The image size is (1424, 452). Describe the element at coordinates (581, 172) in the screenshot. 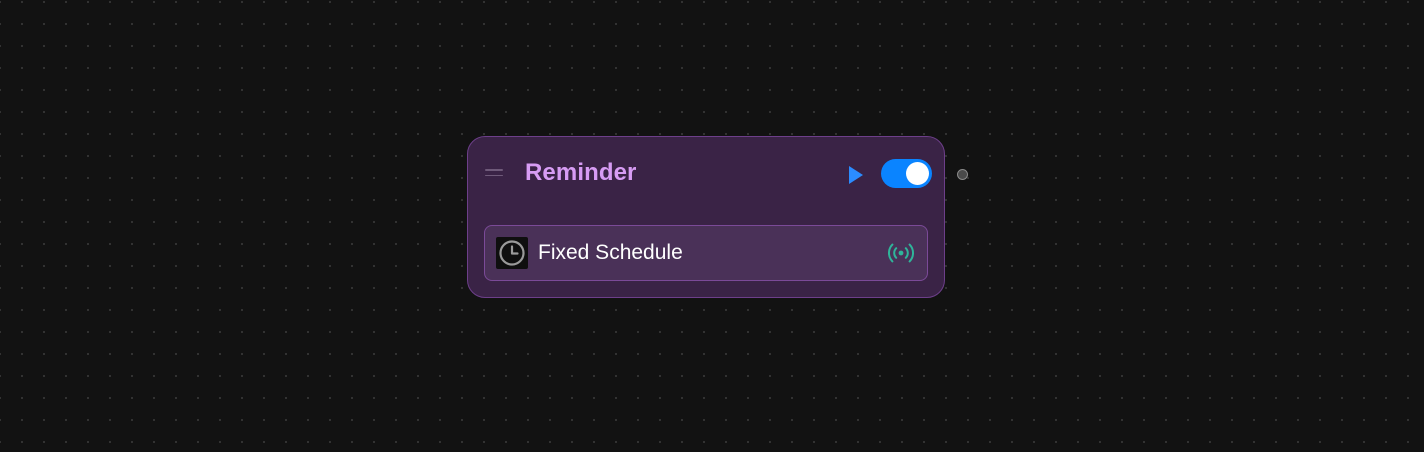

I see `node-title: Reminder` at that location.